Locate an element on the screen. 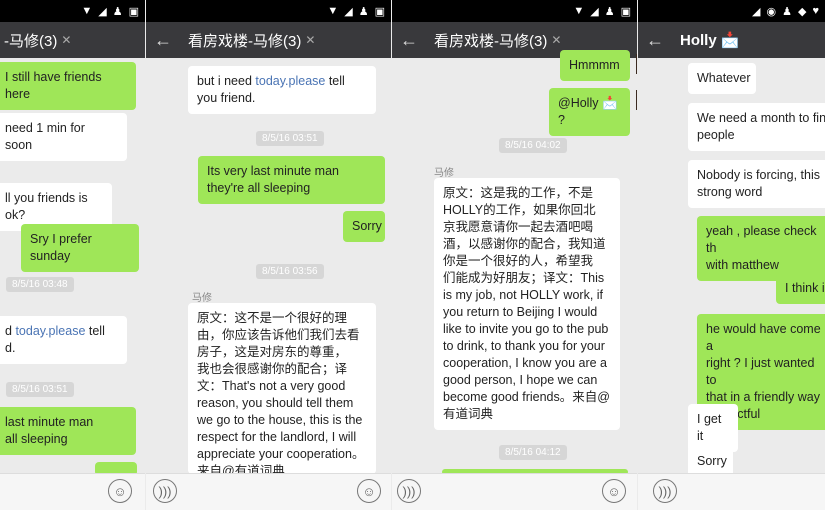 This screenshot has height=510, width=825. input-bar: ☺ is located at coordinates (72, 491).